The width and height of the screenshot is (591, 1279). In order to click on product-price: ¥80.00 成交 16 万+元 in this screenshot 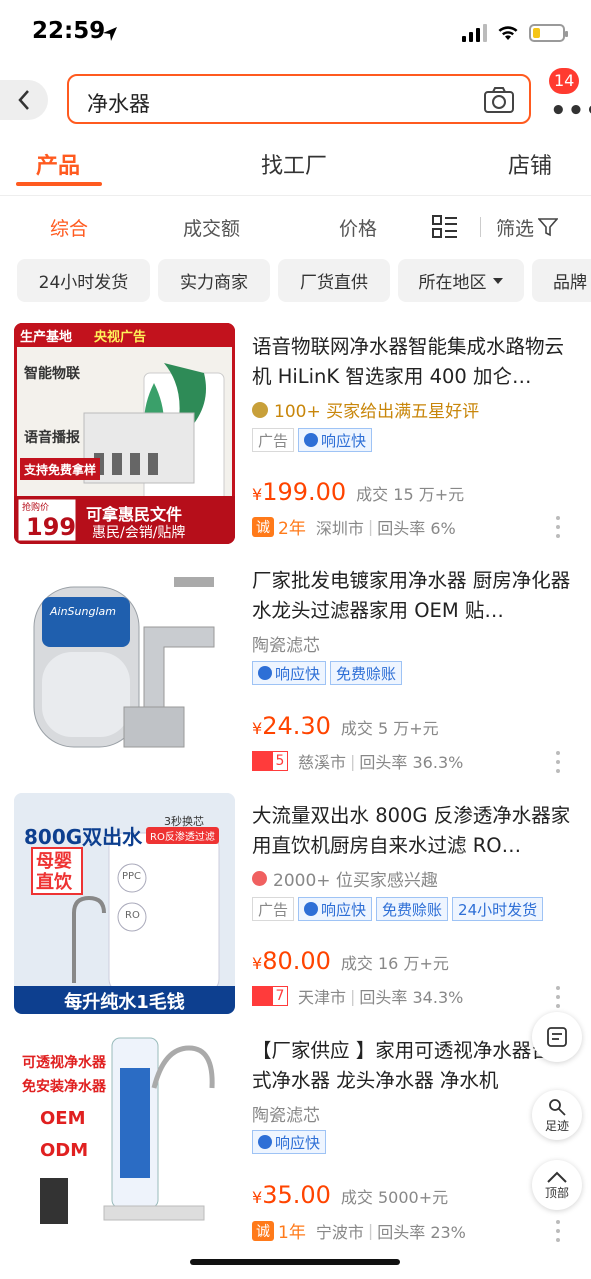, I will do `click(350, 961)`.